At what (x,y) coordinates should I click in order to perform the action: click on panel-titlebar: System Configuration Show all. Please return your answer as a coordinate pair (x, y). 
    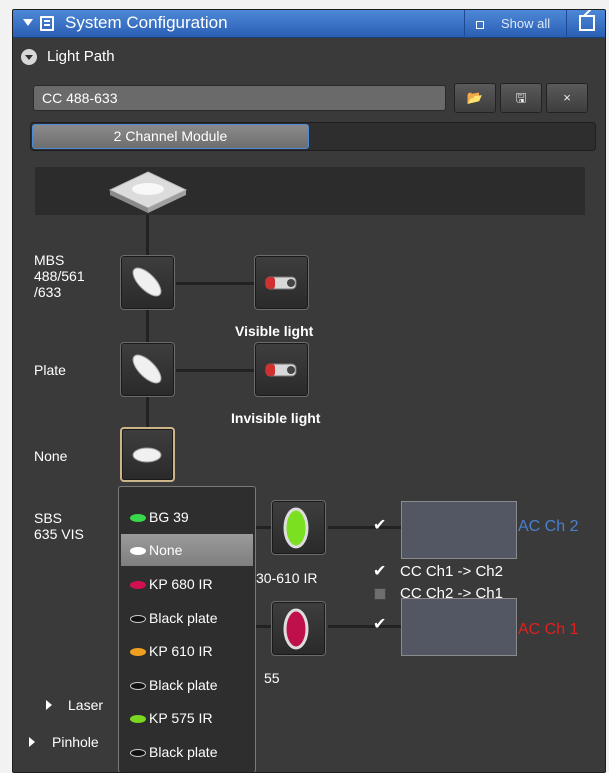
    Looking at the image, I should click on (309, 24).